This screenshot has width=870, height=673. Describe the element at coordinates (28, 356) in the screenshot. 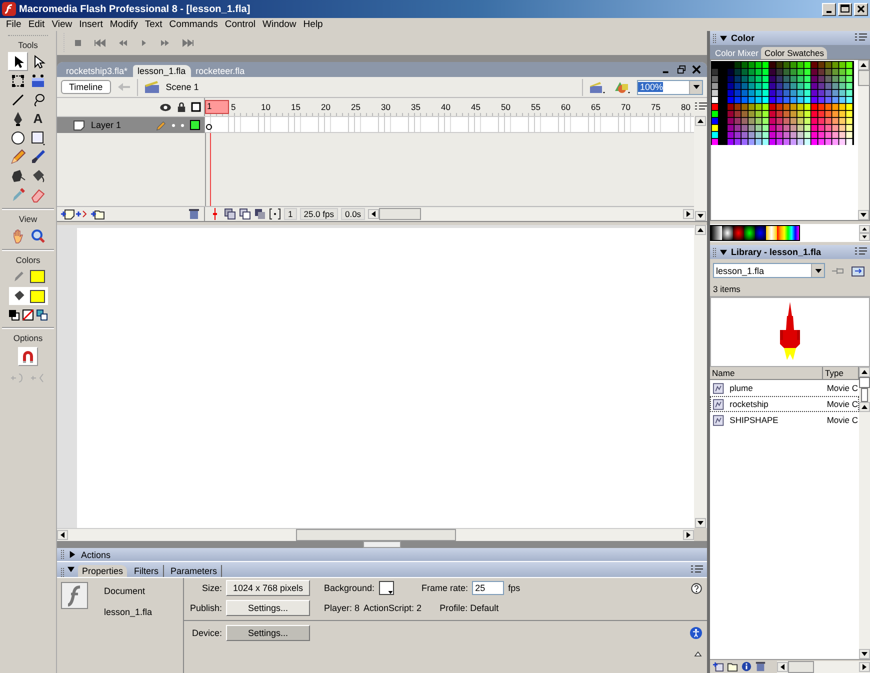

I see `snap-button` at that location.